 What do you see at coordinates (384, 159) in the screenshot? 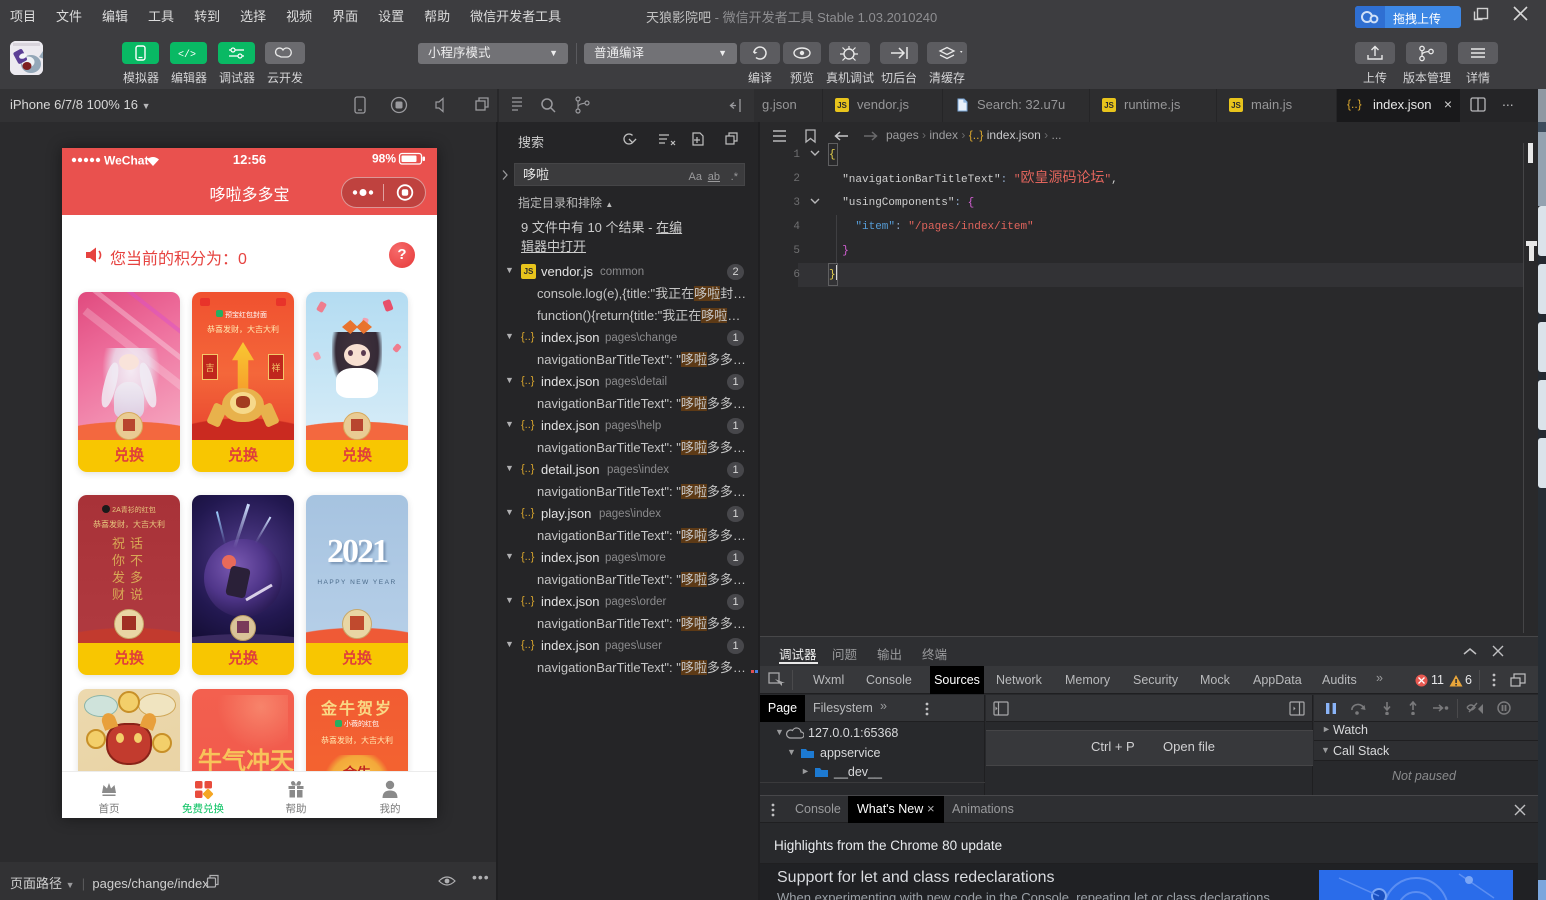
I see `svg-text: 98%` at bounding box center [384, 159].